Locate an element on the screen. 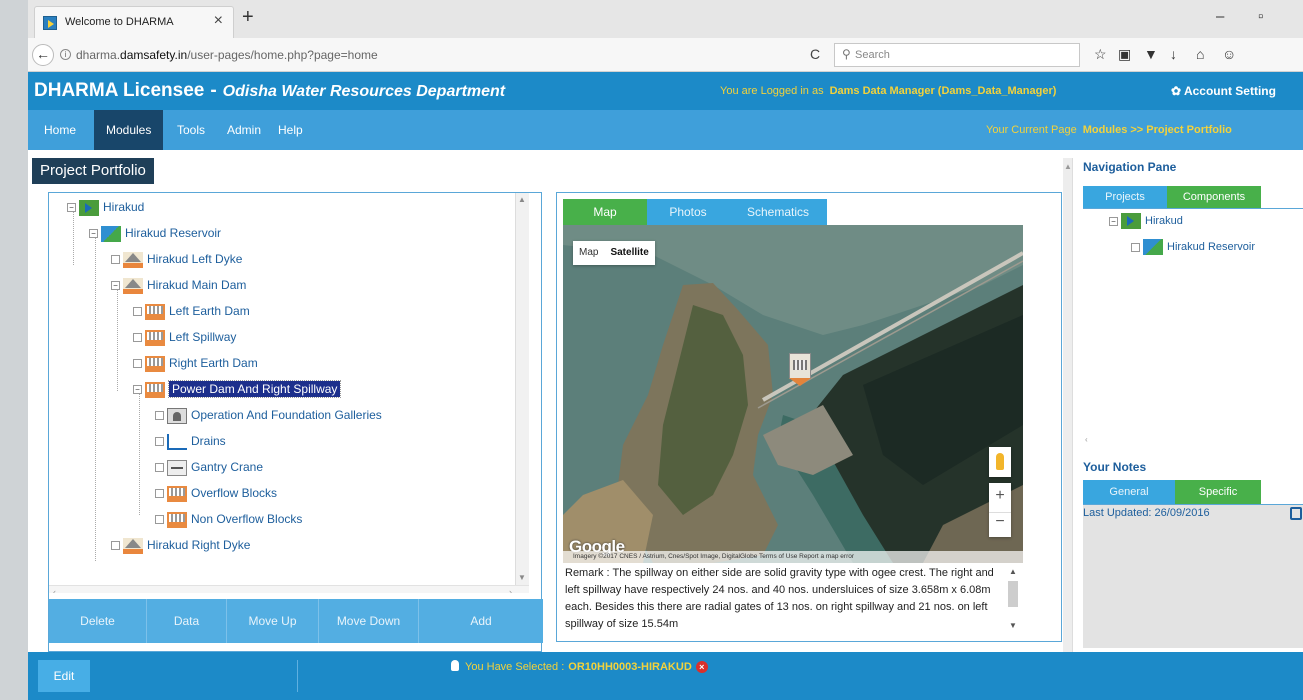  tree-node: − Hirakud Main Dam is located at coordinates (178, 285).